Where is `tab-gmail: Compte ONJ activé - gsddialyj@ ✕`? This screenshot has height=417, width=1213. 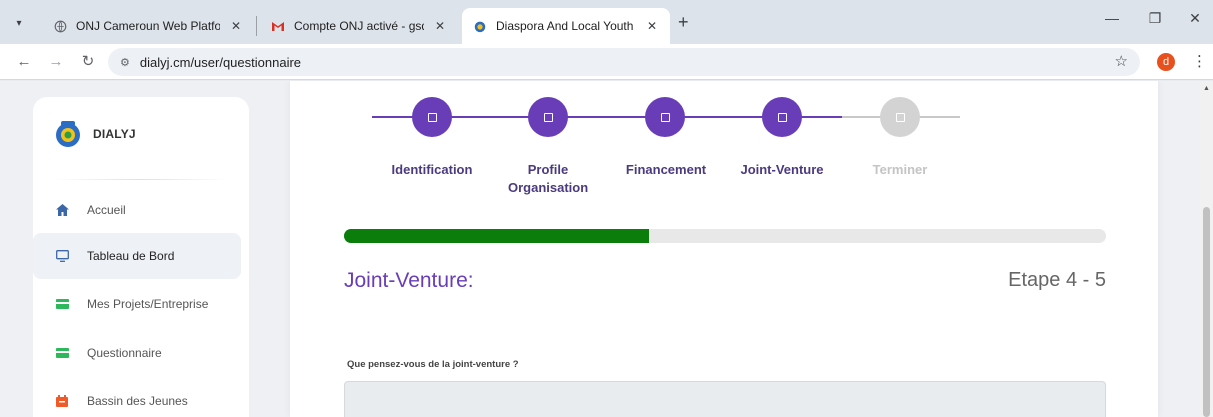
tab-gmail: Compte ONJ activé - gsddialyj@ ✕ is located at coordinates (359, 26).